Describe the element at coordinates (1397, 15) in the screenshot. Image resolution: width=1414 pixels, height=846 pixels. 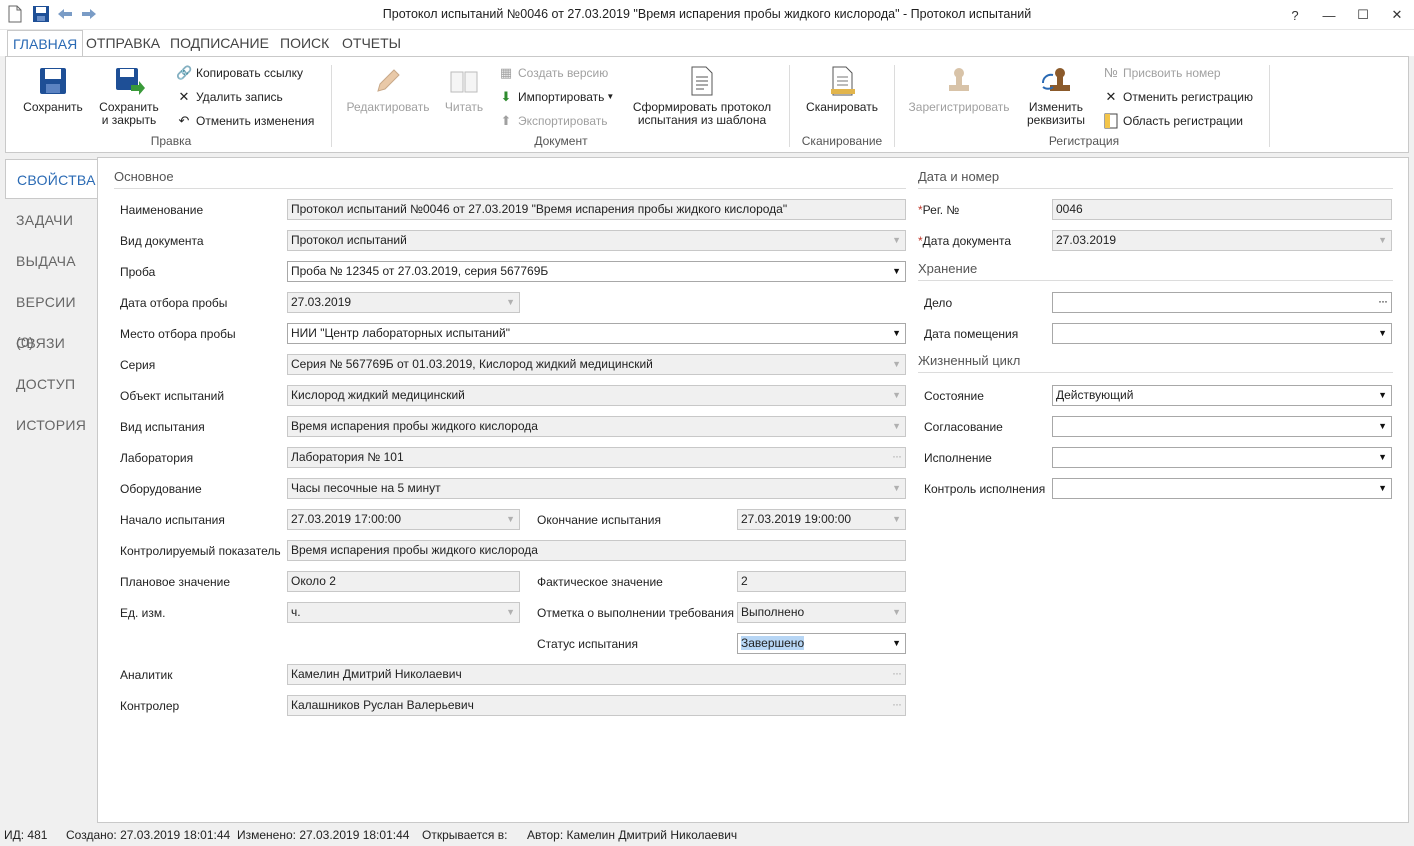
I see `close-button: ✕` at that location.